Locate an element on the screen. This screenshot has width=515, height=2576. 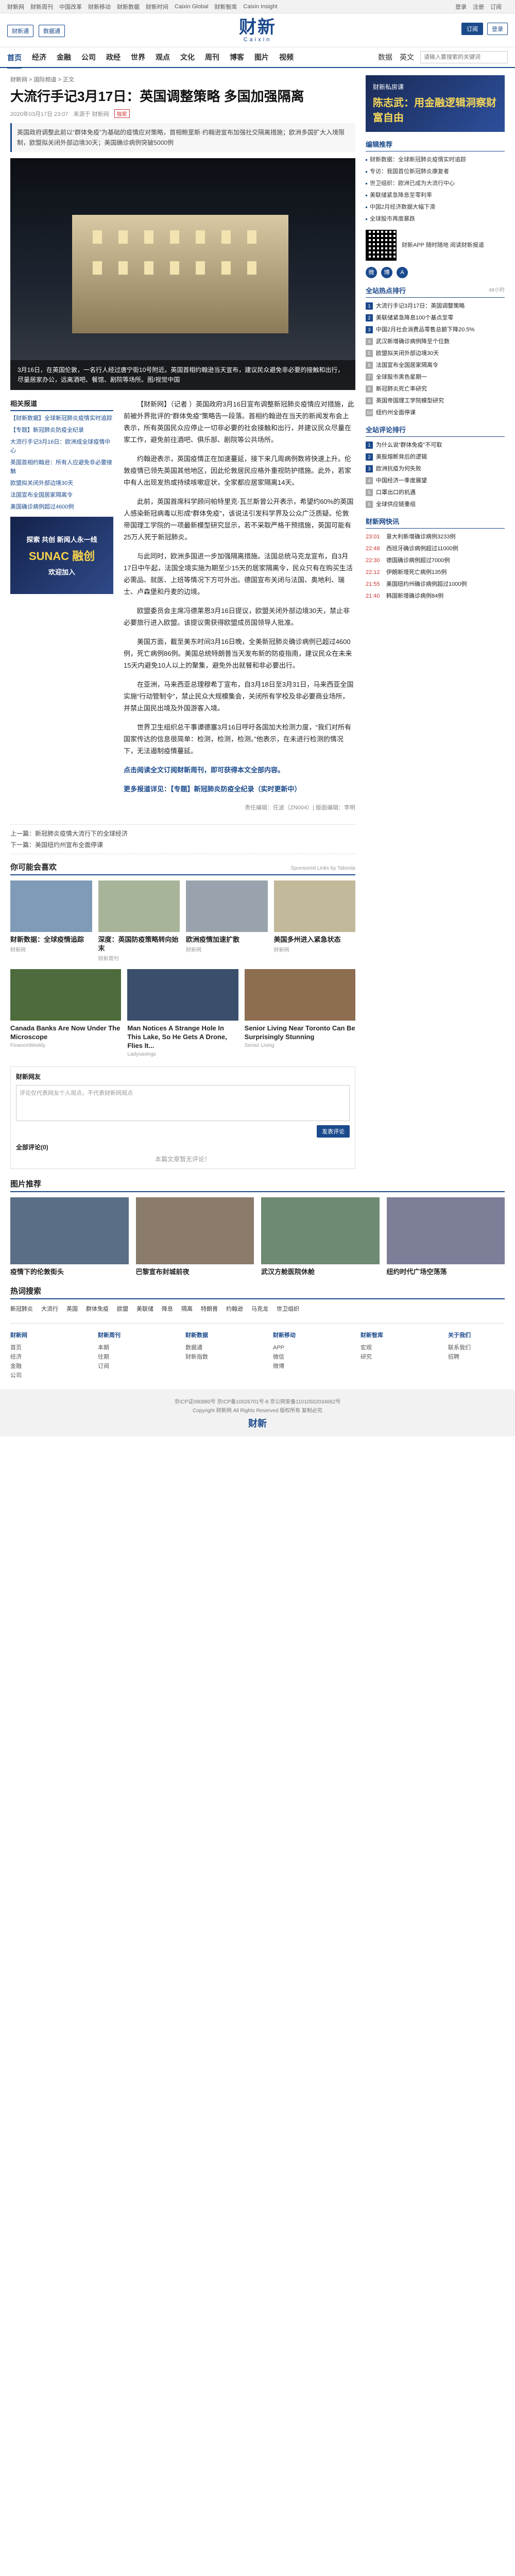
nav-item: 经济 is located at coordinates (39, 57).